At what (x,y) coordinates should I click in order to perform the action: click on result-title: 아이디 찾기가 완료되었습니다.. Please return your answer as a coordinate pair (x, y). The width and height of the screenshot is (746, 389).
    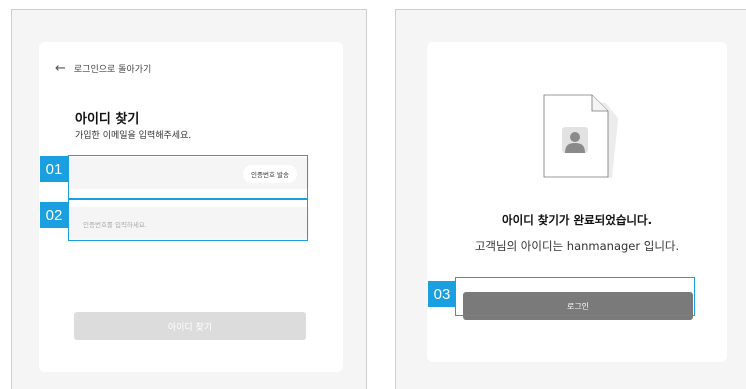
    Looking at the image, I should click on (577, 220).